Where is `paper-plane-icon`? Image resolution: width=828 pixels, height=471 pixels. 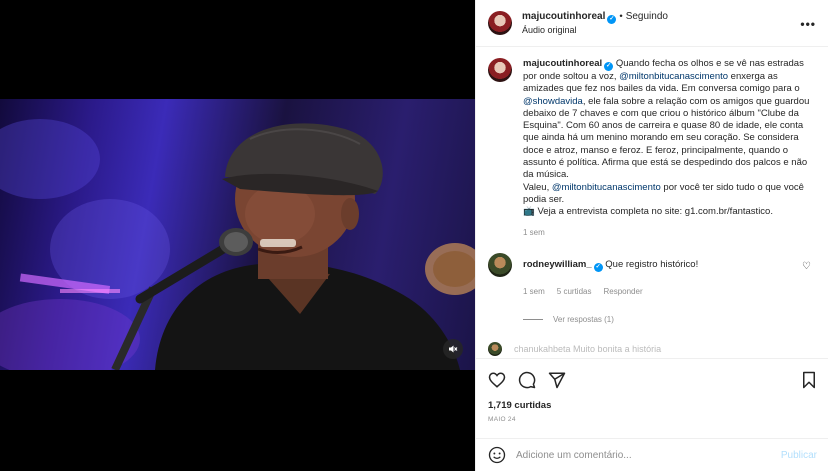
paper-plane-icon is located at coordinates (557, 380).